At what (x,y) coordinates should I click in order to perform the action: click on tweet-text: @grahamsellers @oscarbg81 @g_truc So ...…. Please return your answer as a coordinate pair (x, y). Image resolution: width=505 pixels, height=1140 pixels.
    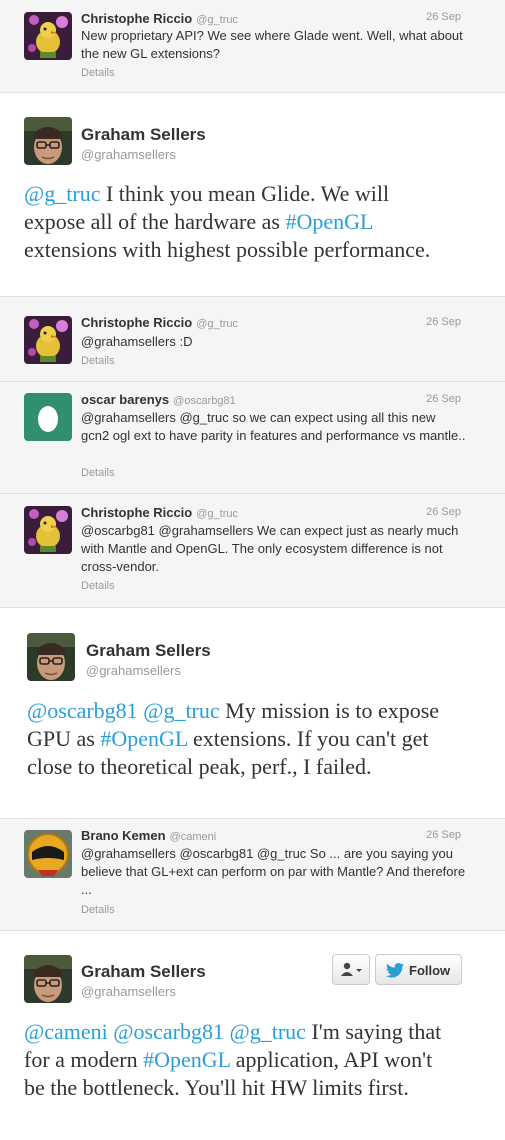
    Looking at the image, I should click on (273, 871).